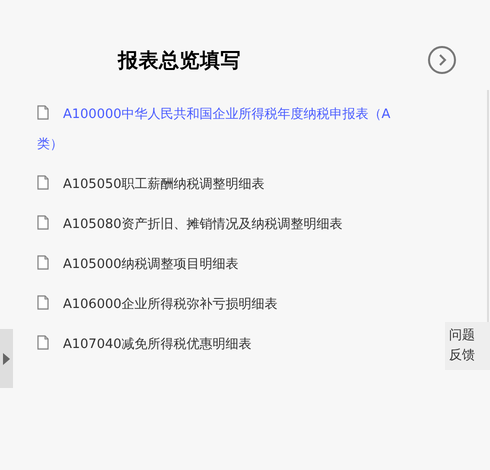 The image size is (490, 470). What do you see at coordinates (224, 345) in the screenshot?
I see `report-link: A107040减免所得税优惠明细表` at bounding box center [224, 345].